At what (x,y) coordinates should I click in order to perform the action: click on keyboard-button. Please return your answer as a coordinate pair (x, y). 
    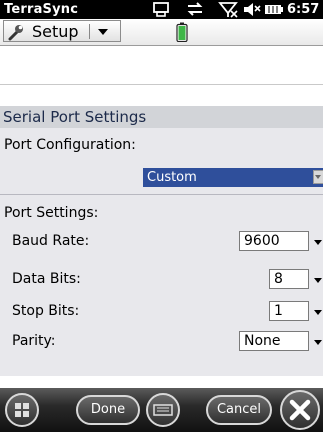
    Looking at the image, I should click on (163, 410).